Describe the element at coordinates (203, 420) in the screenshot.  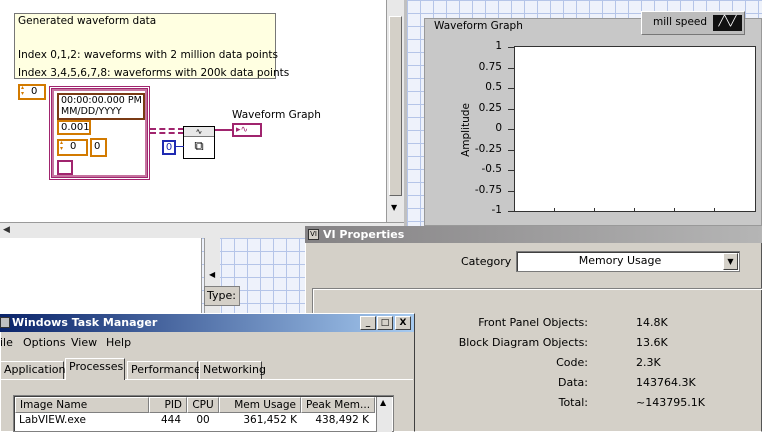
I see `process-cpu: 00` at that location.